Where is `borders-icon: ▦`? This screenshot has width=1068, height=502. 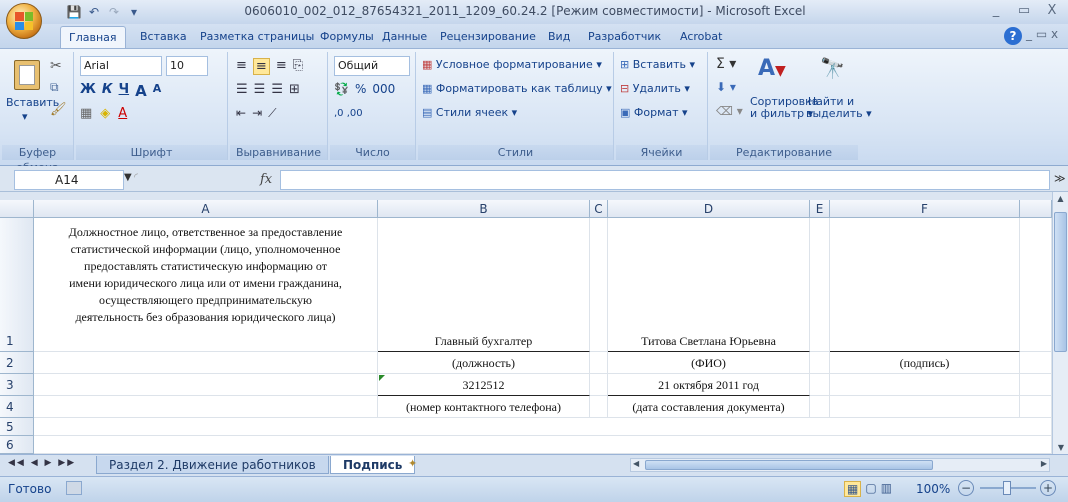 borders-icon: ▦ is located at coordinates (86, 113).